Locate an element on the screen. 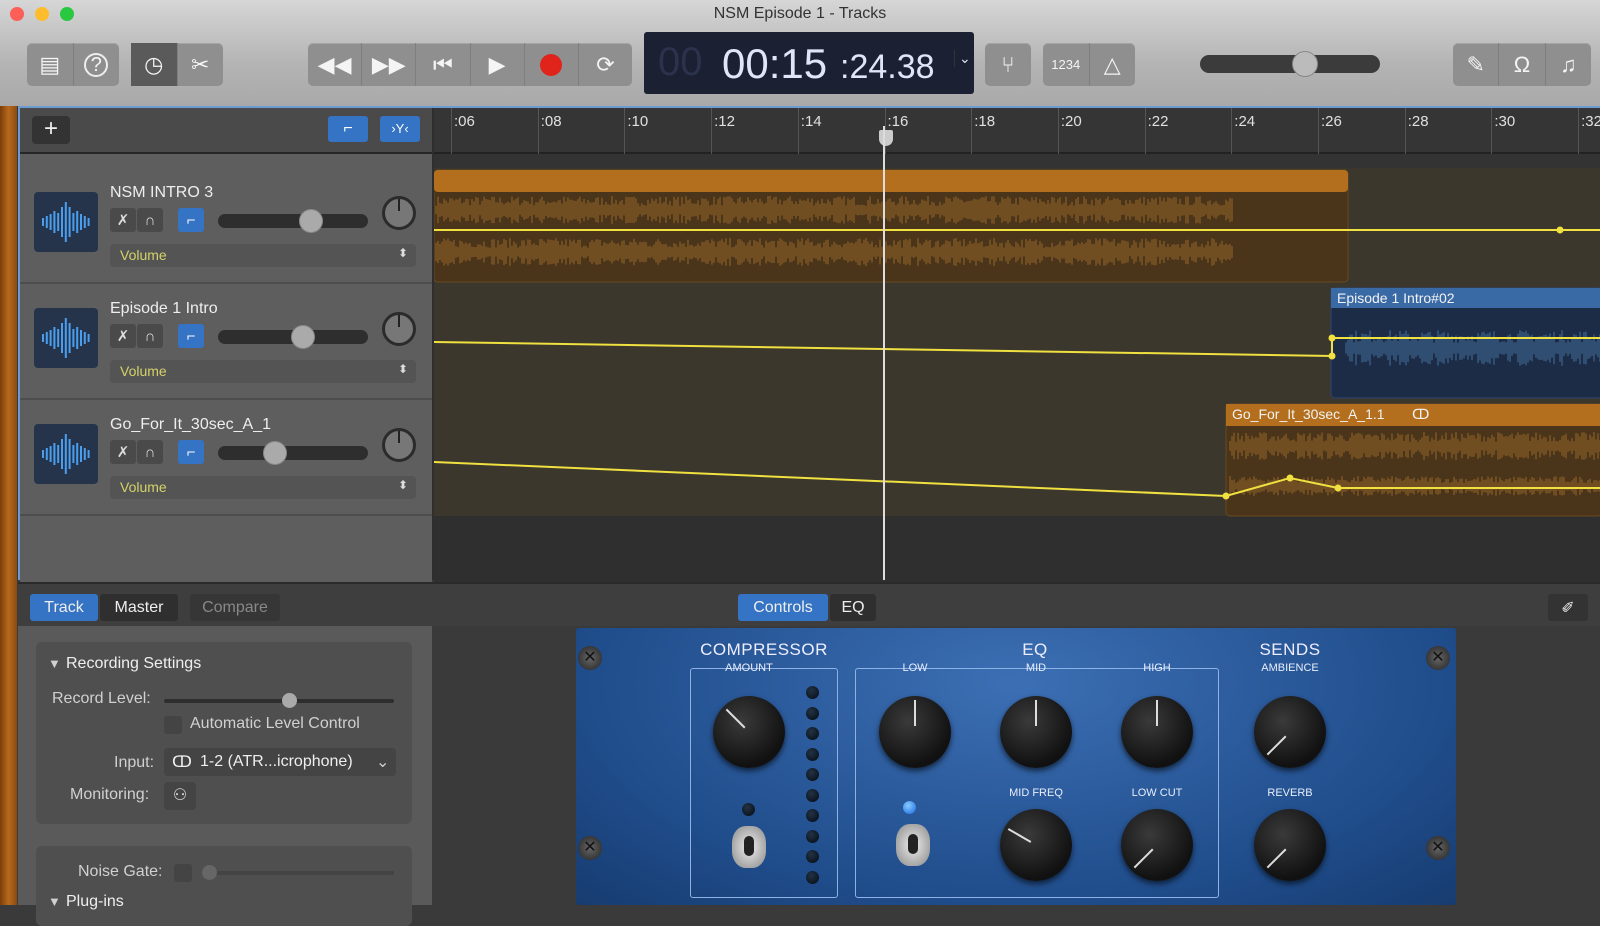  count-in-button: 1234 is located at coordinates (1066, 64).